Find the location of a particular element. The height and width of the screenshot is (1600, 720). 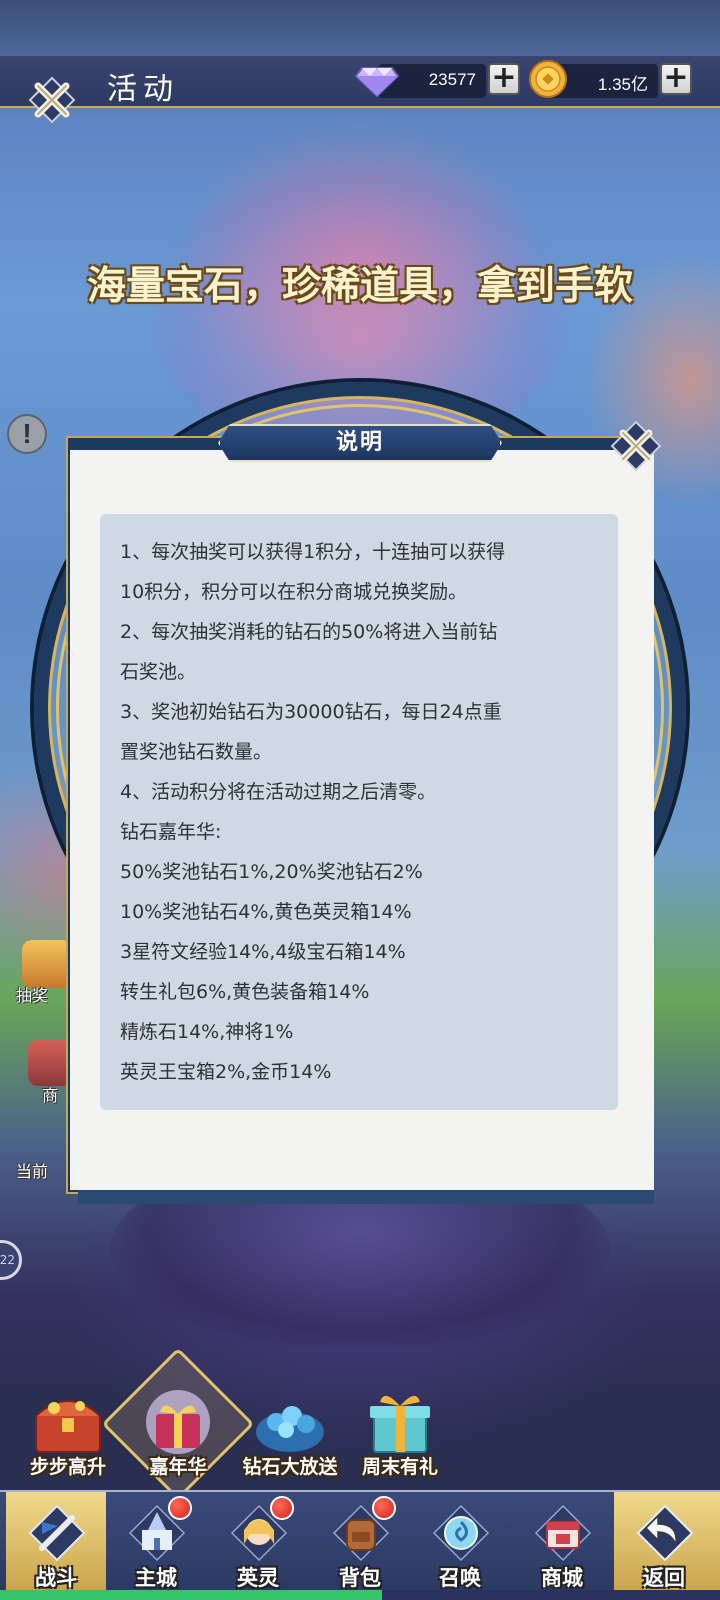

lottery-side-icon is located at coordinates (47, 964).